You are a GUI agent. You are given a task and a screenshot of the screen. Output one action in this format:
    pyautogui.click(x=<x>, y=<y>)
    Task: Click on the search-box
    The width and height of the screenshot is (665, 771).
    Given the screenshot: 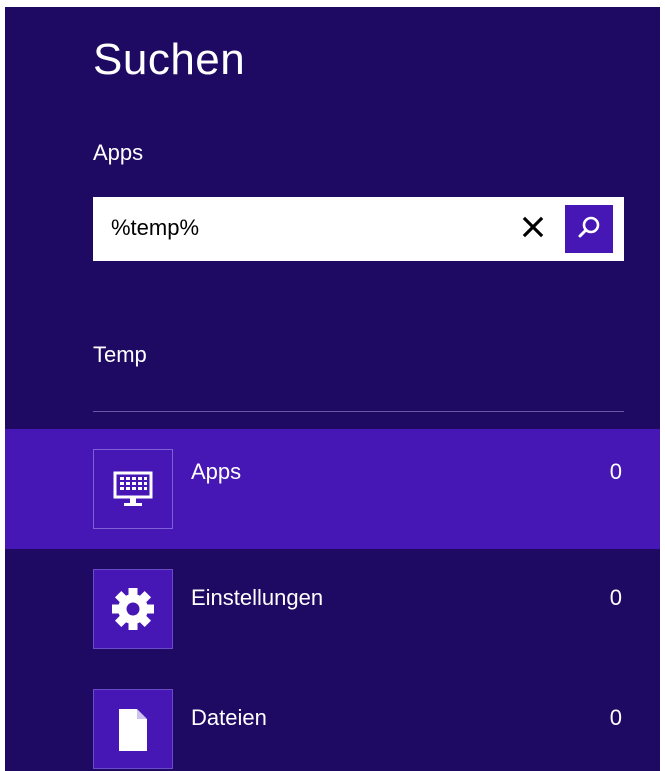 What is the action you would take?
    pyautogui.click(x=358, y=229)
    